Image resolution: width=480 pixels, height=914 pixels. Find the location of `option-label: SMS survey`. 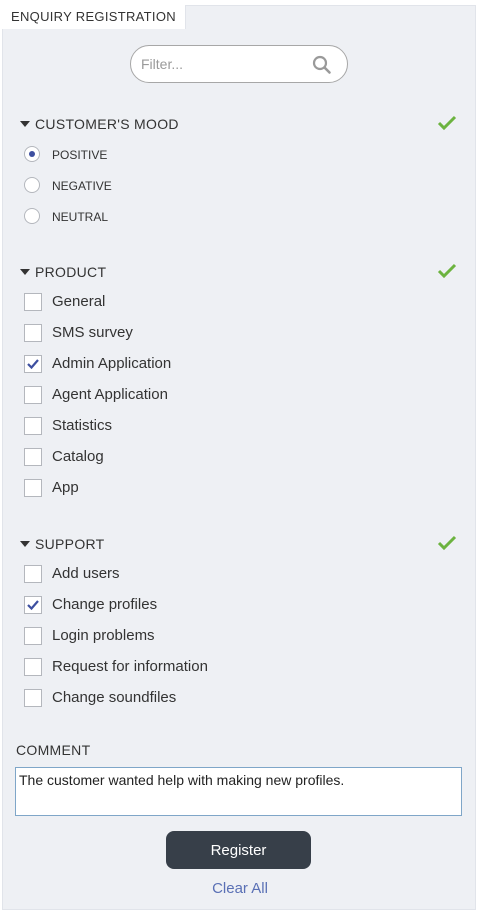

option-label: SMS survey is located at coordinates (92, 332).